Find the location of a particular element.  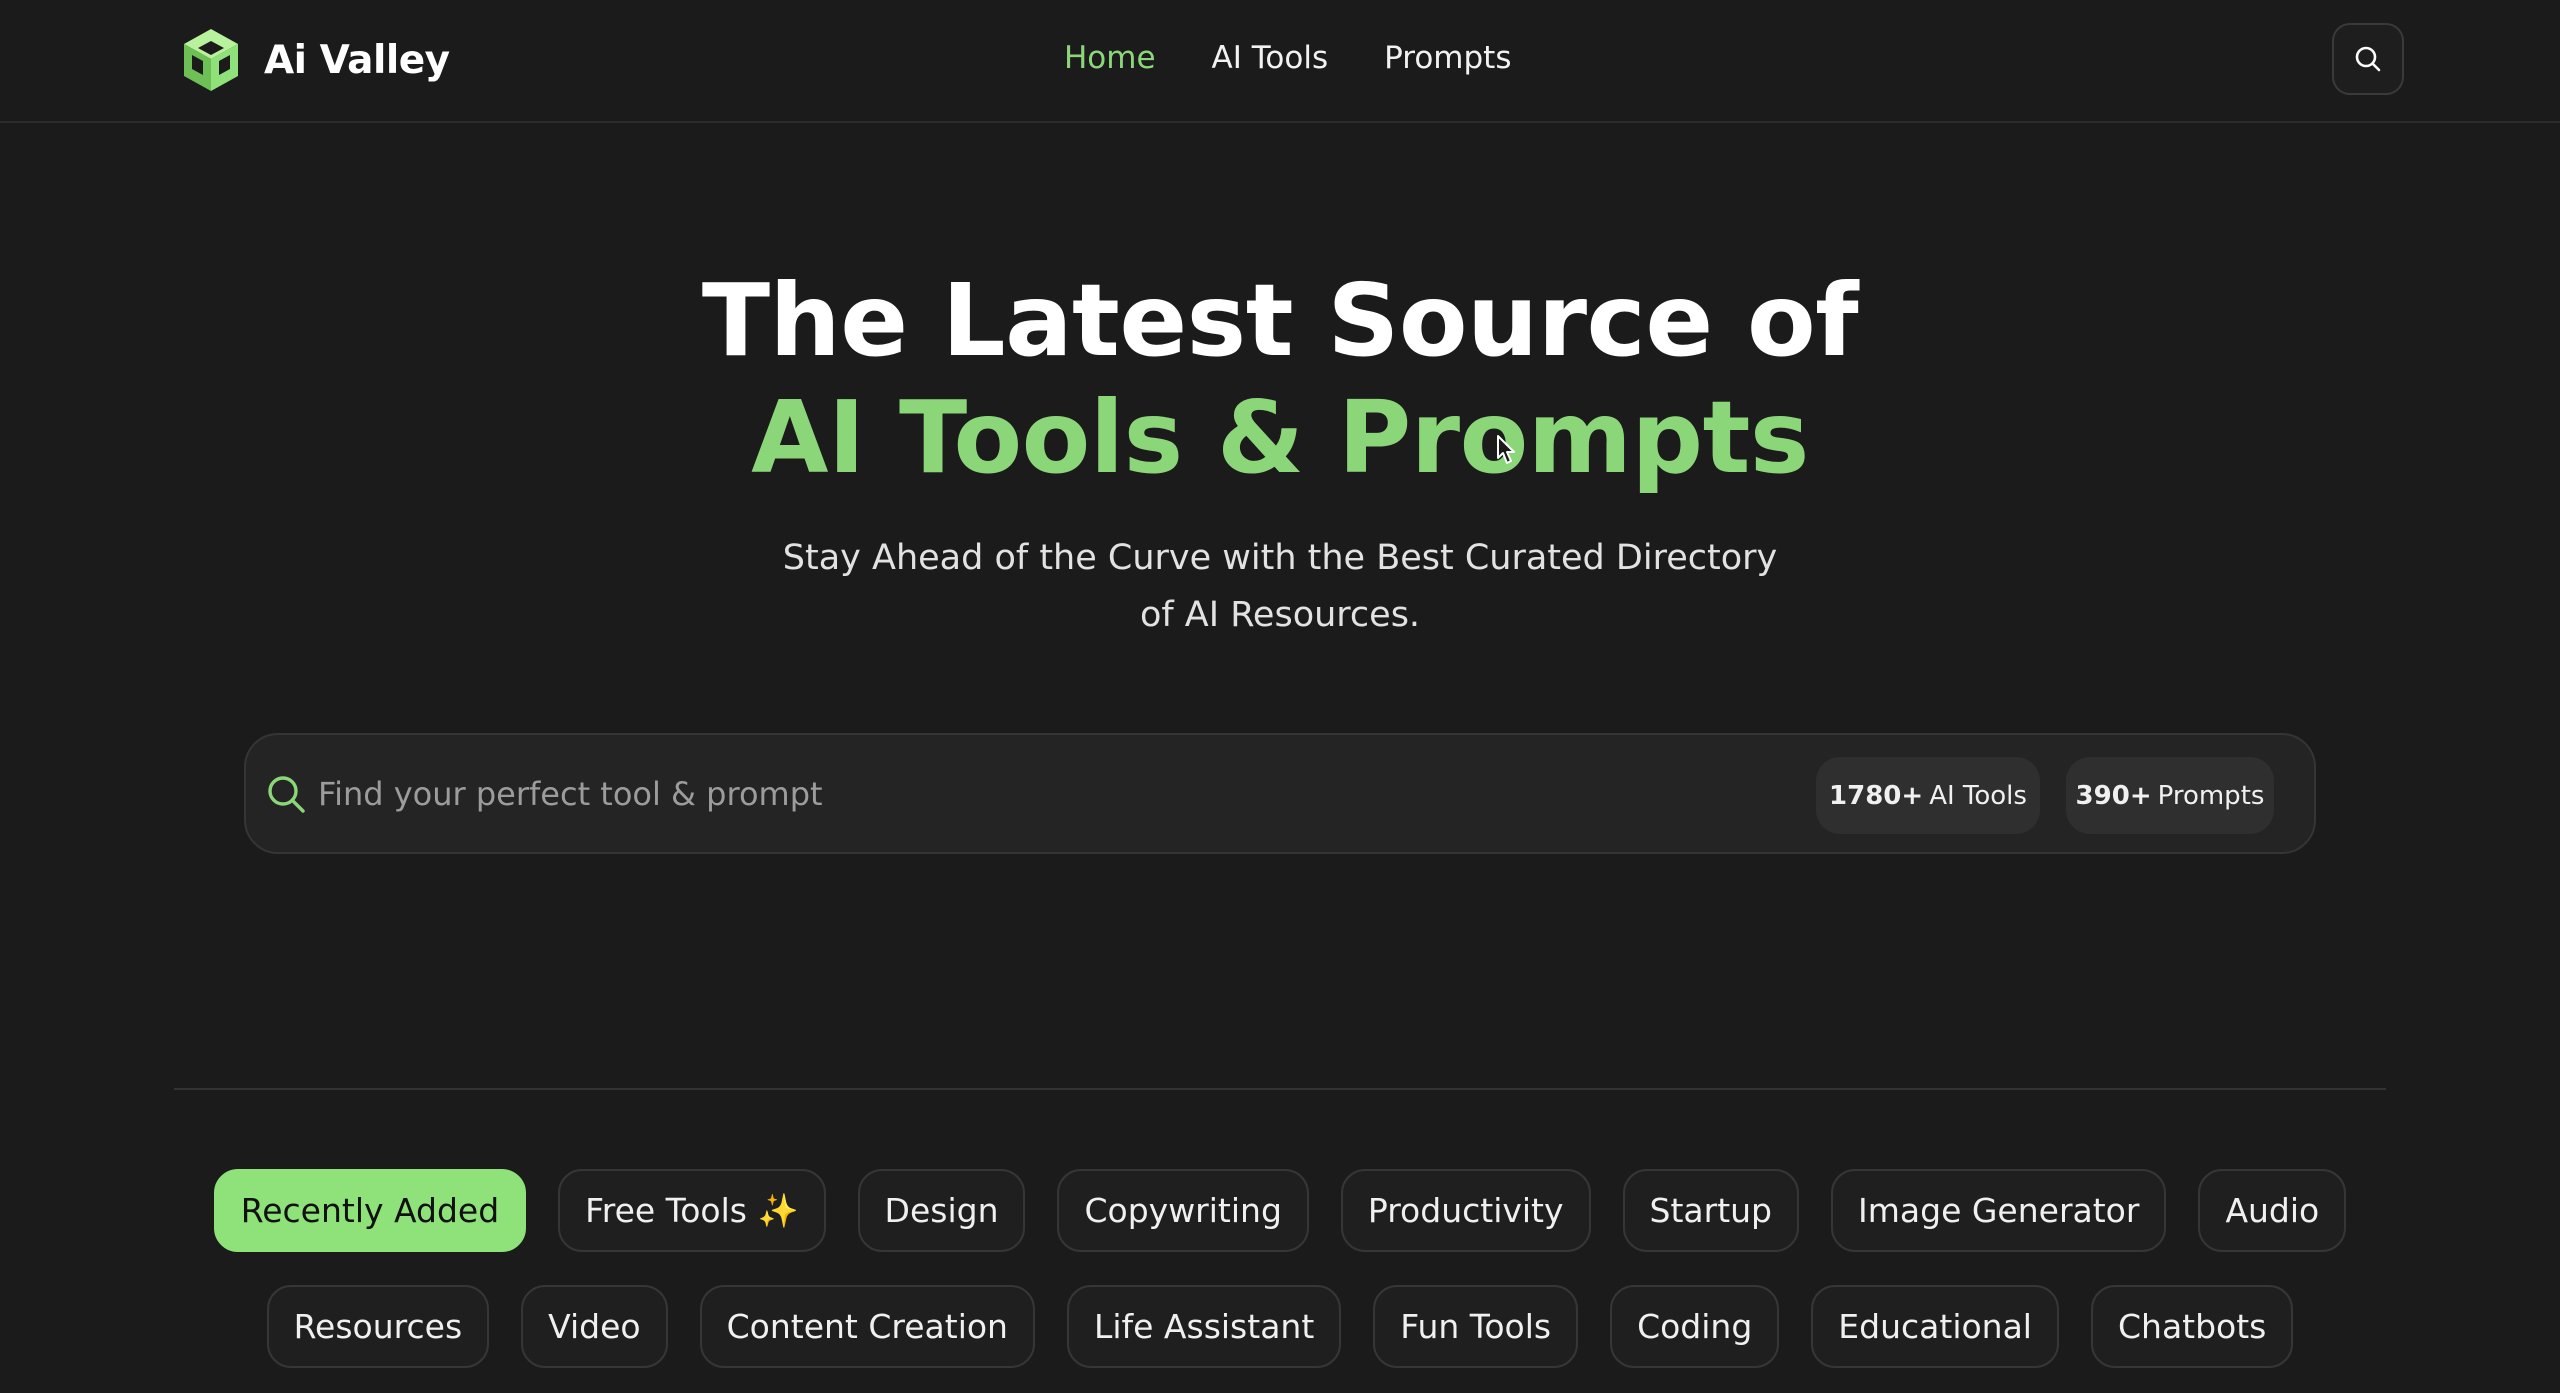

category-resources: Resources is located at coordinates (378, 1326).